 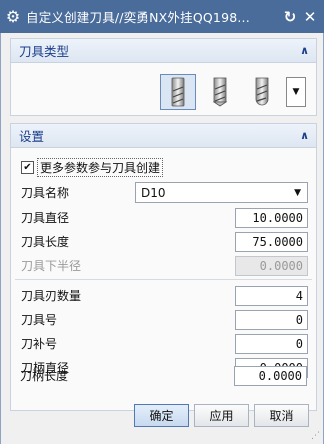 I want to click on tool-name-value: D10, so click(x=153, y=192).